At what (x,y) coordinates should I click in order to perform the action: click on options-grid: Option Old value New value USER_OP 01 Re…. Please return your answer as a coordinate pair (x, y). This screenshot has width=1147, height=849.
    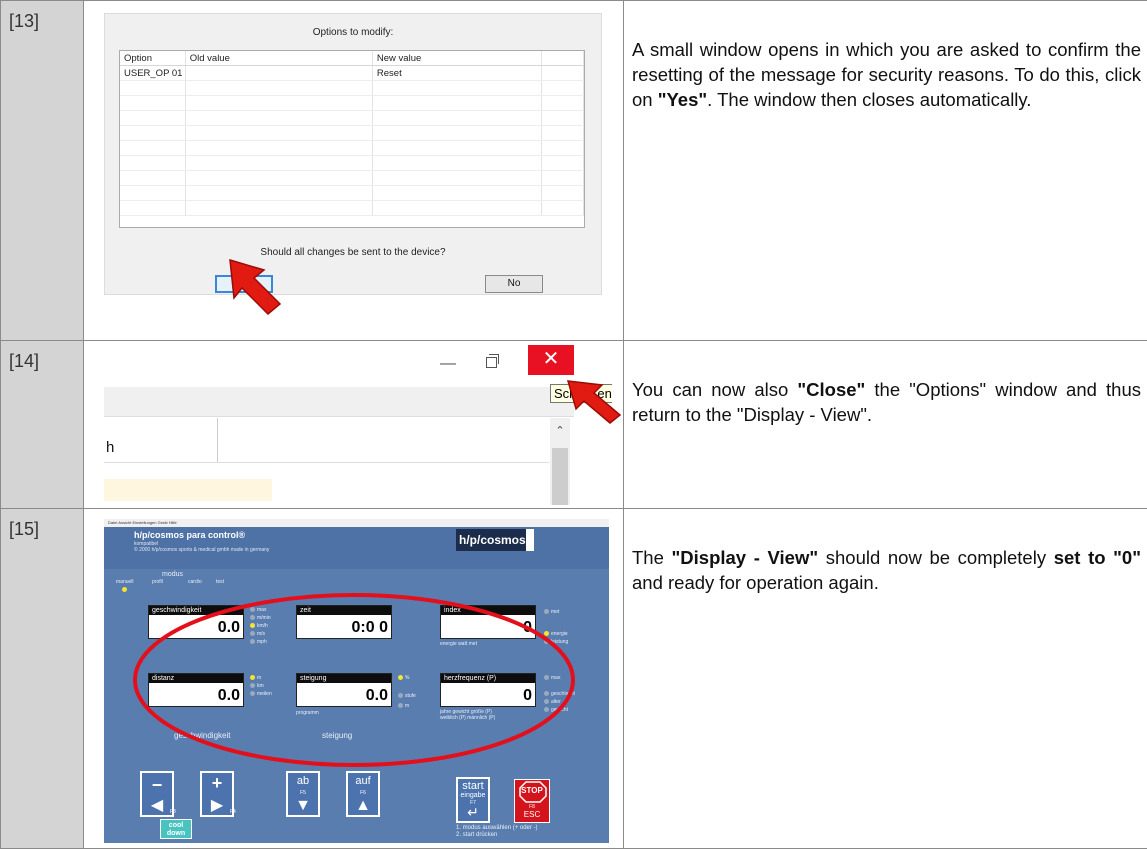
    Looking at the image, I should click on (352, 139).